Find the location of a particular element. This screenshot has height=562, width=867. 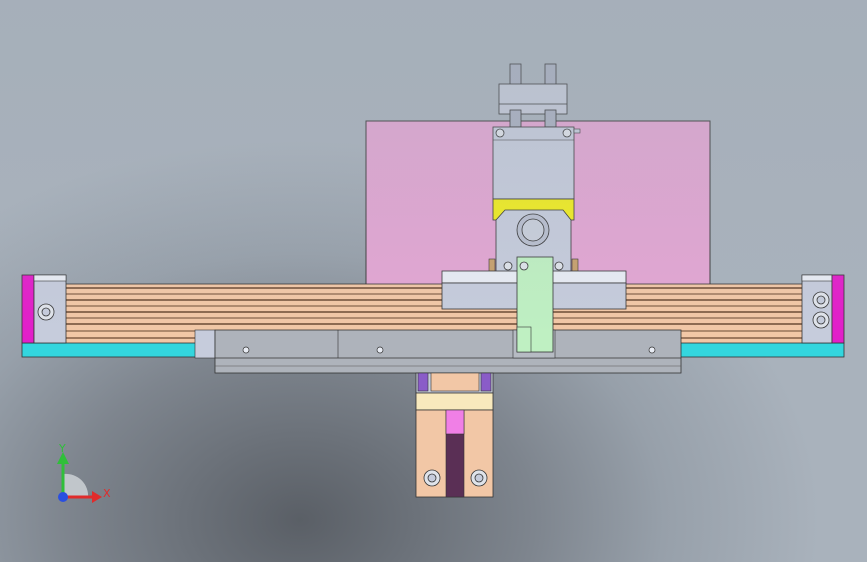

left-end-block is located at coordinates (44, 309).